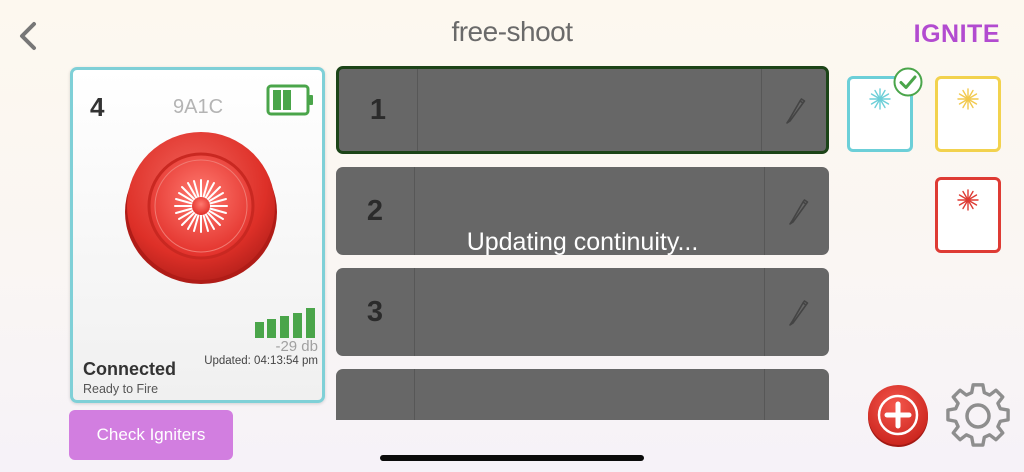 This screenshot has width=1024, height=472. What do you see at coordinates (201, 208) in the screenshot?
I see `fire-button` at bounding box center [201, 208].